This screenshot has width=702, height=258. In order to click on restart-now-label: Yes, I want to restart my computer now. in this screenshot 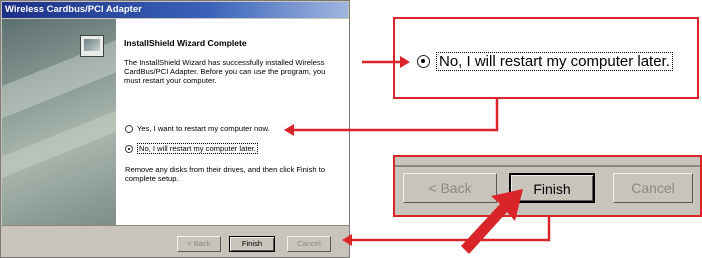, I will do `click(203, 128)`.